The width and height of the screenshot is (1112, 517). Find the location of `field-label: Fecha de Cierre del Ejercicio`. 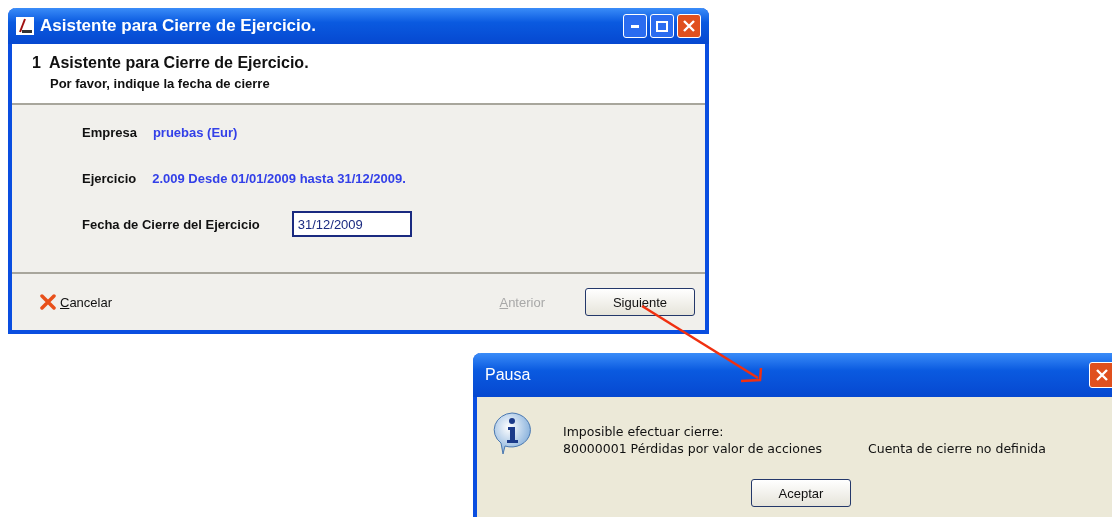

field-label: Fecha de Cierre del Ejercicio is located at coordinates (171, 224).